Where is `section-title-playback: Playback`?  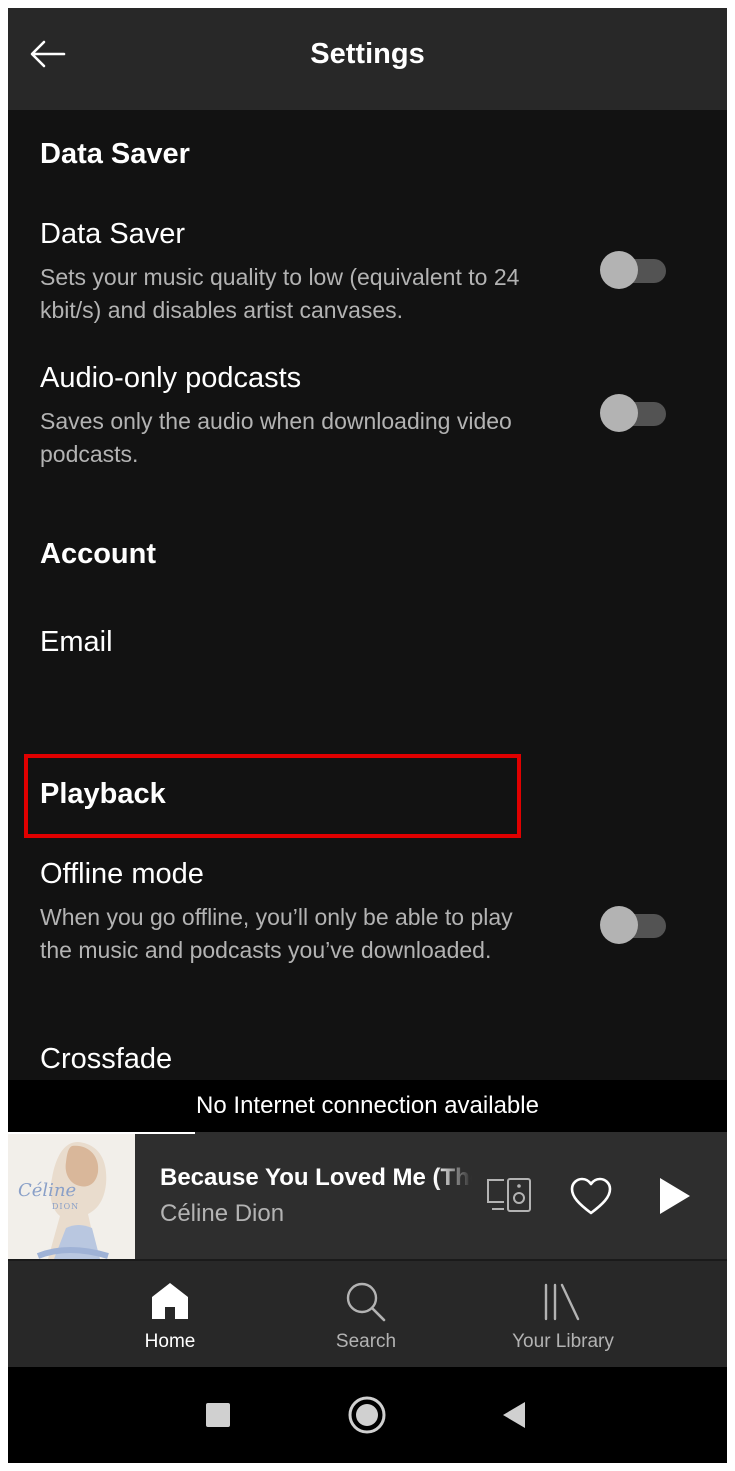
section-title-playback: Playback is located at coordinates (103, 794).